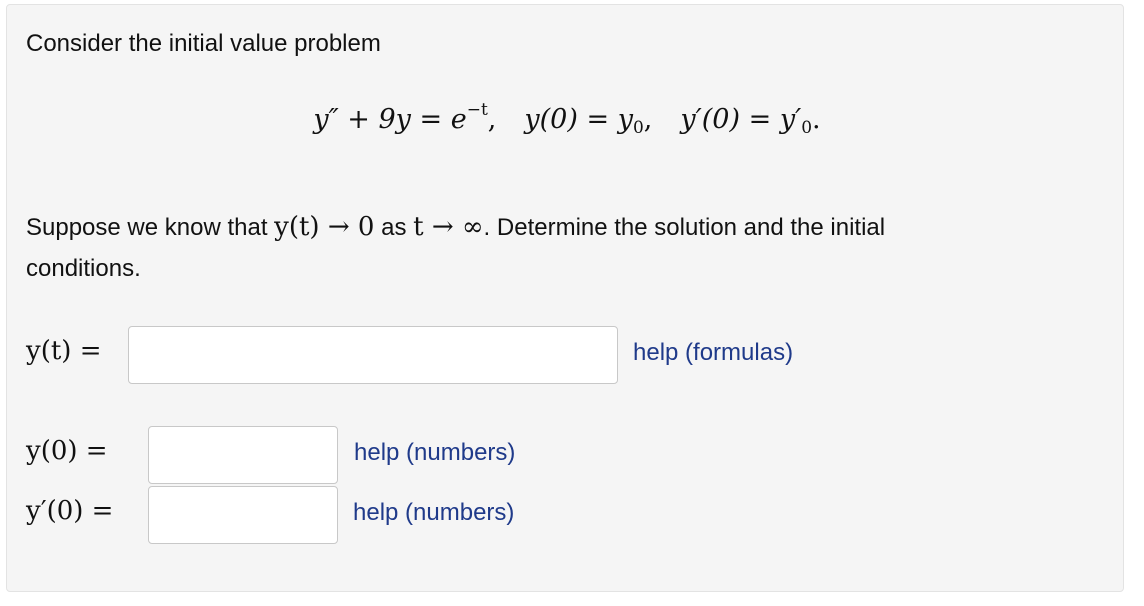 The image size is (1144, 606). Describe the element at coordinates (625, 119) in the screenshot. I see `ic1-rhs-base: y` at that location.